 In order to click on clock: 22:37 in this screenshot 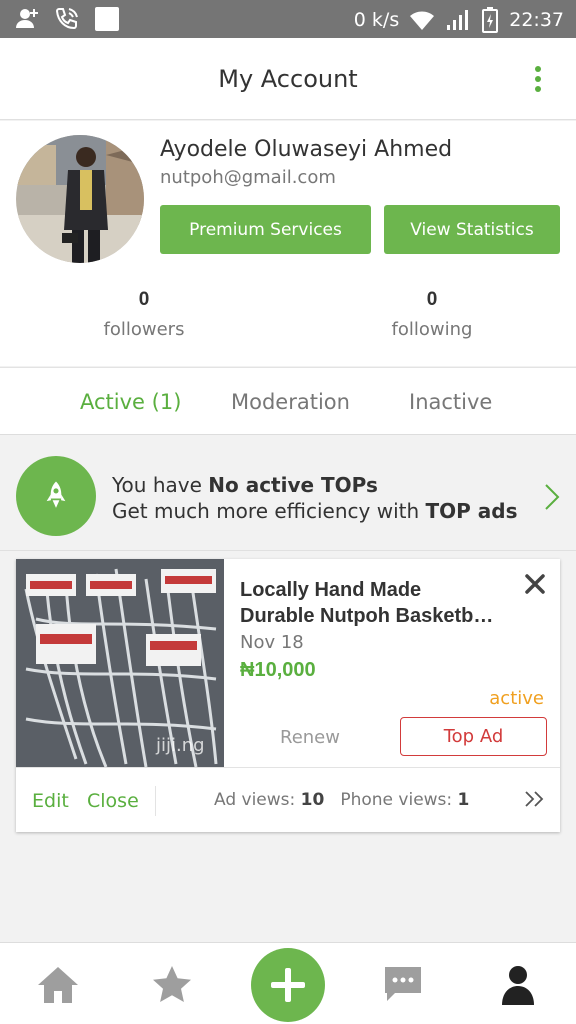, I will do `click(536, 20)`.